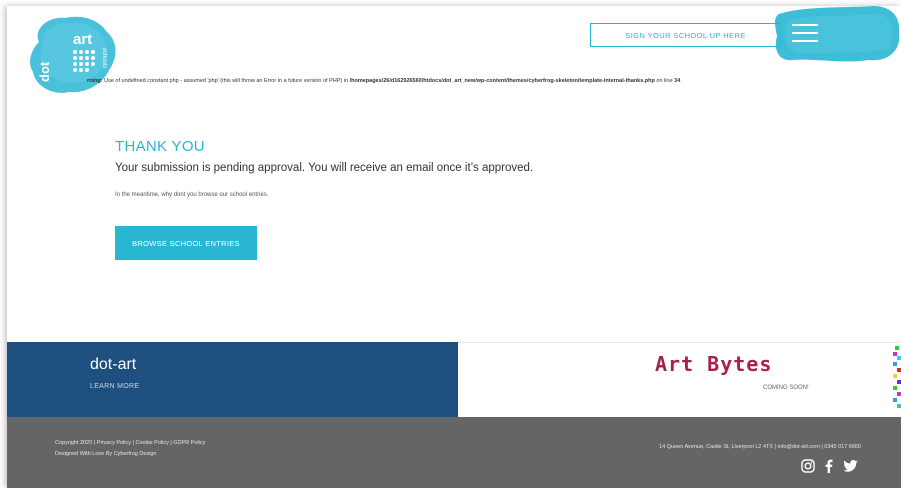 The height and width of the screenshot is (488, 901). I want to click on coming-soon-text: COMING SOON!, so click(786, 388).